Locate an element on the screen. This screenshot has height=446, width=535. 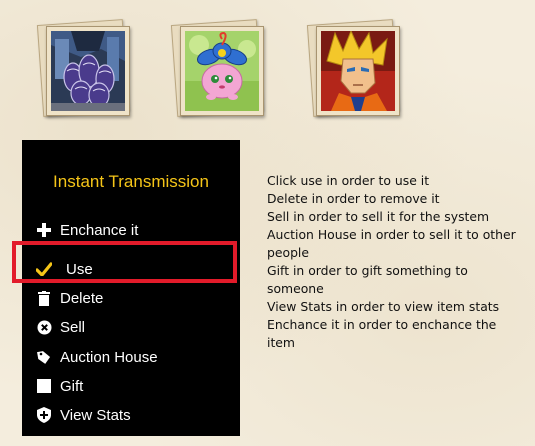
card-art-pink-flower-creature is located at coordinates (222, 71).